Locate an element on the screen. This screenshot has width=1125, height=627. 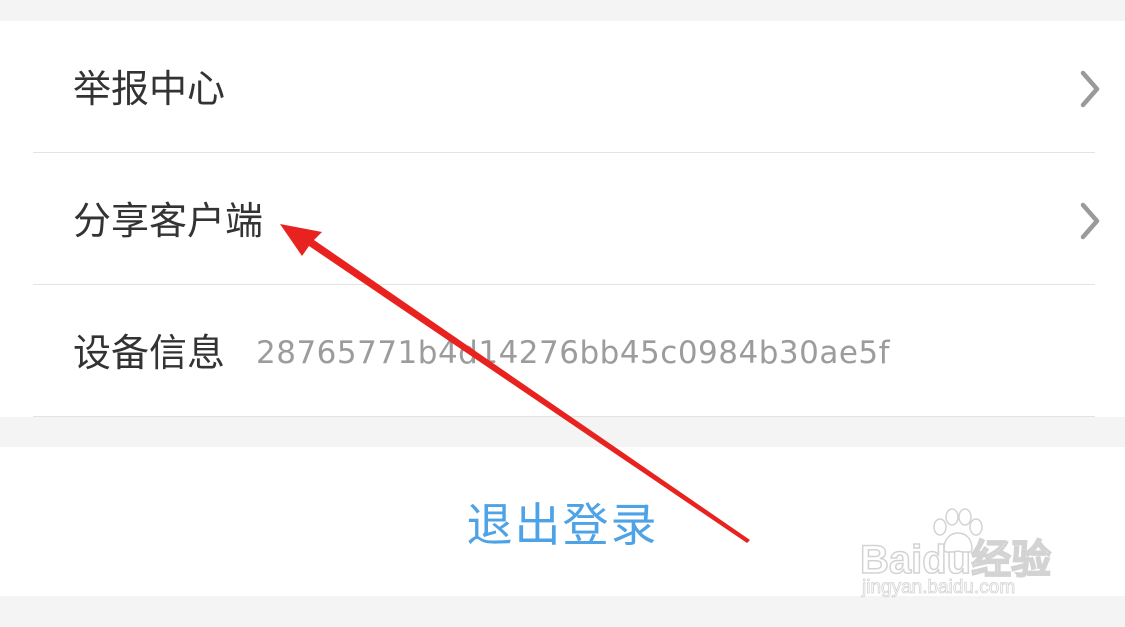
settings-row-label: 设备信息 is located at coordinates (149, 353).